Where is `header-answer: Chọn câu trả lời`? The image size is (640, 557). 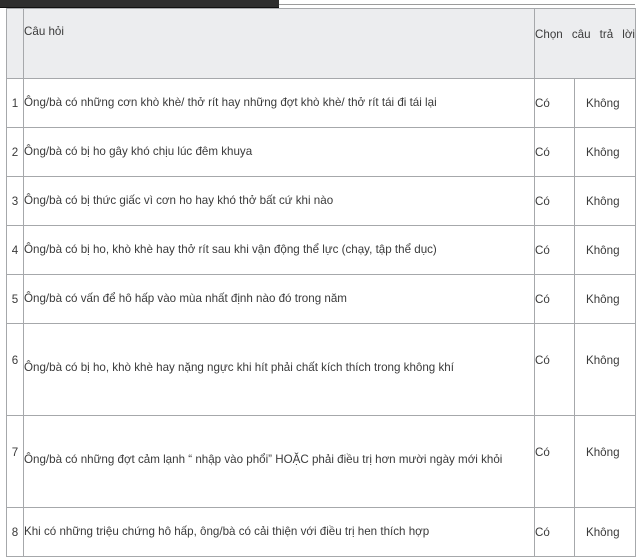
header-answer: Chọn câu trả lời is located at coordinates (585, 43).